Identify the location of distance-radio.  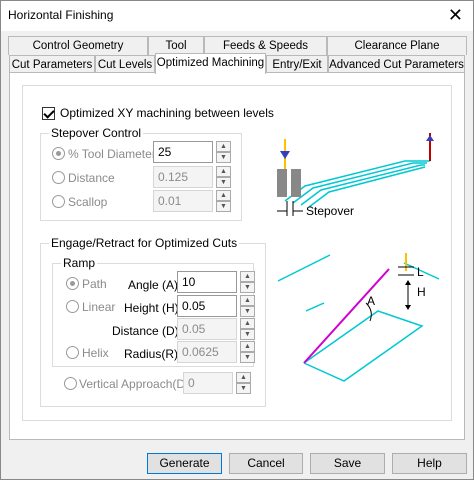
(58, 177).